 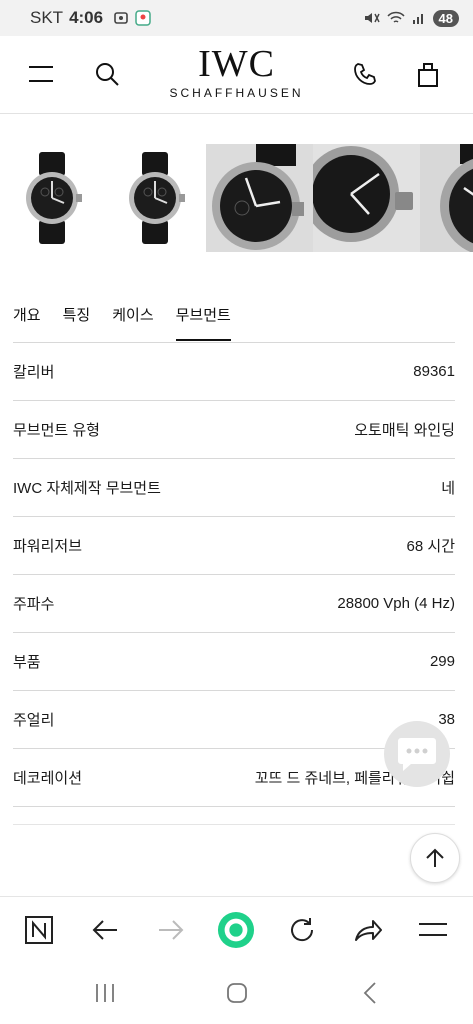 I want to click on back-arrow-icon, so click(x=104, y=930).